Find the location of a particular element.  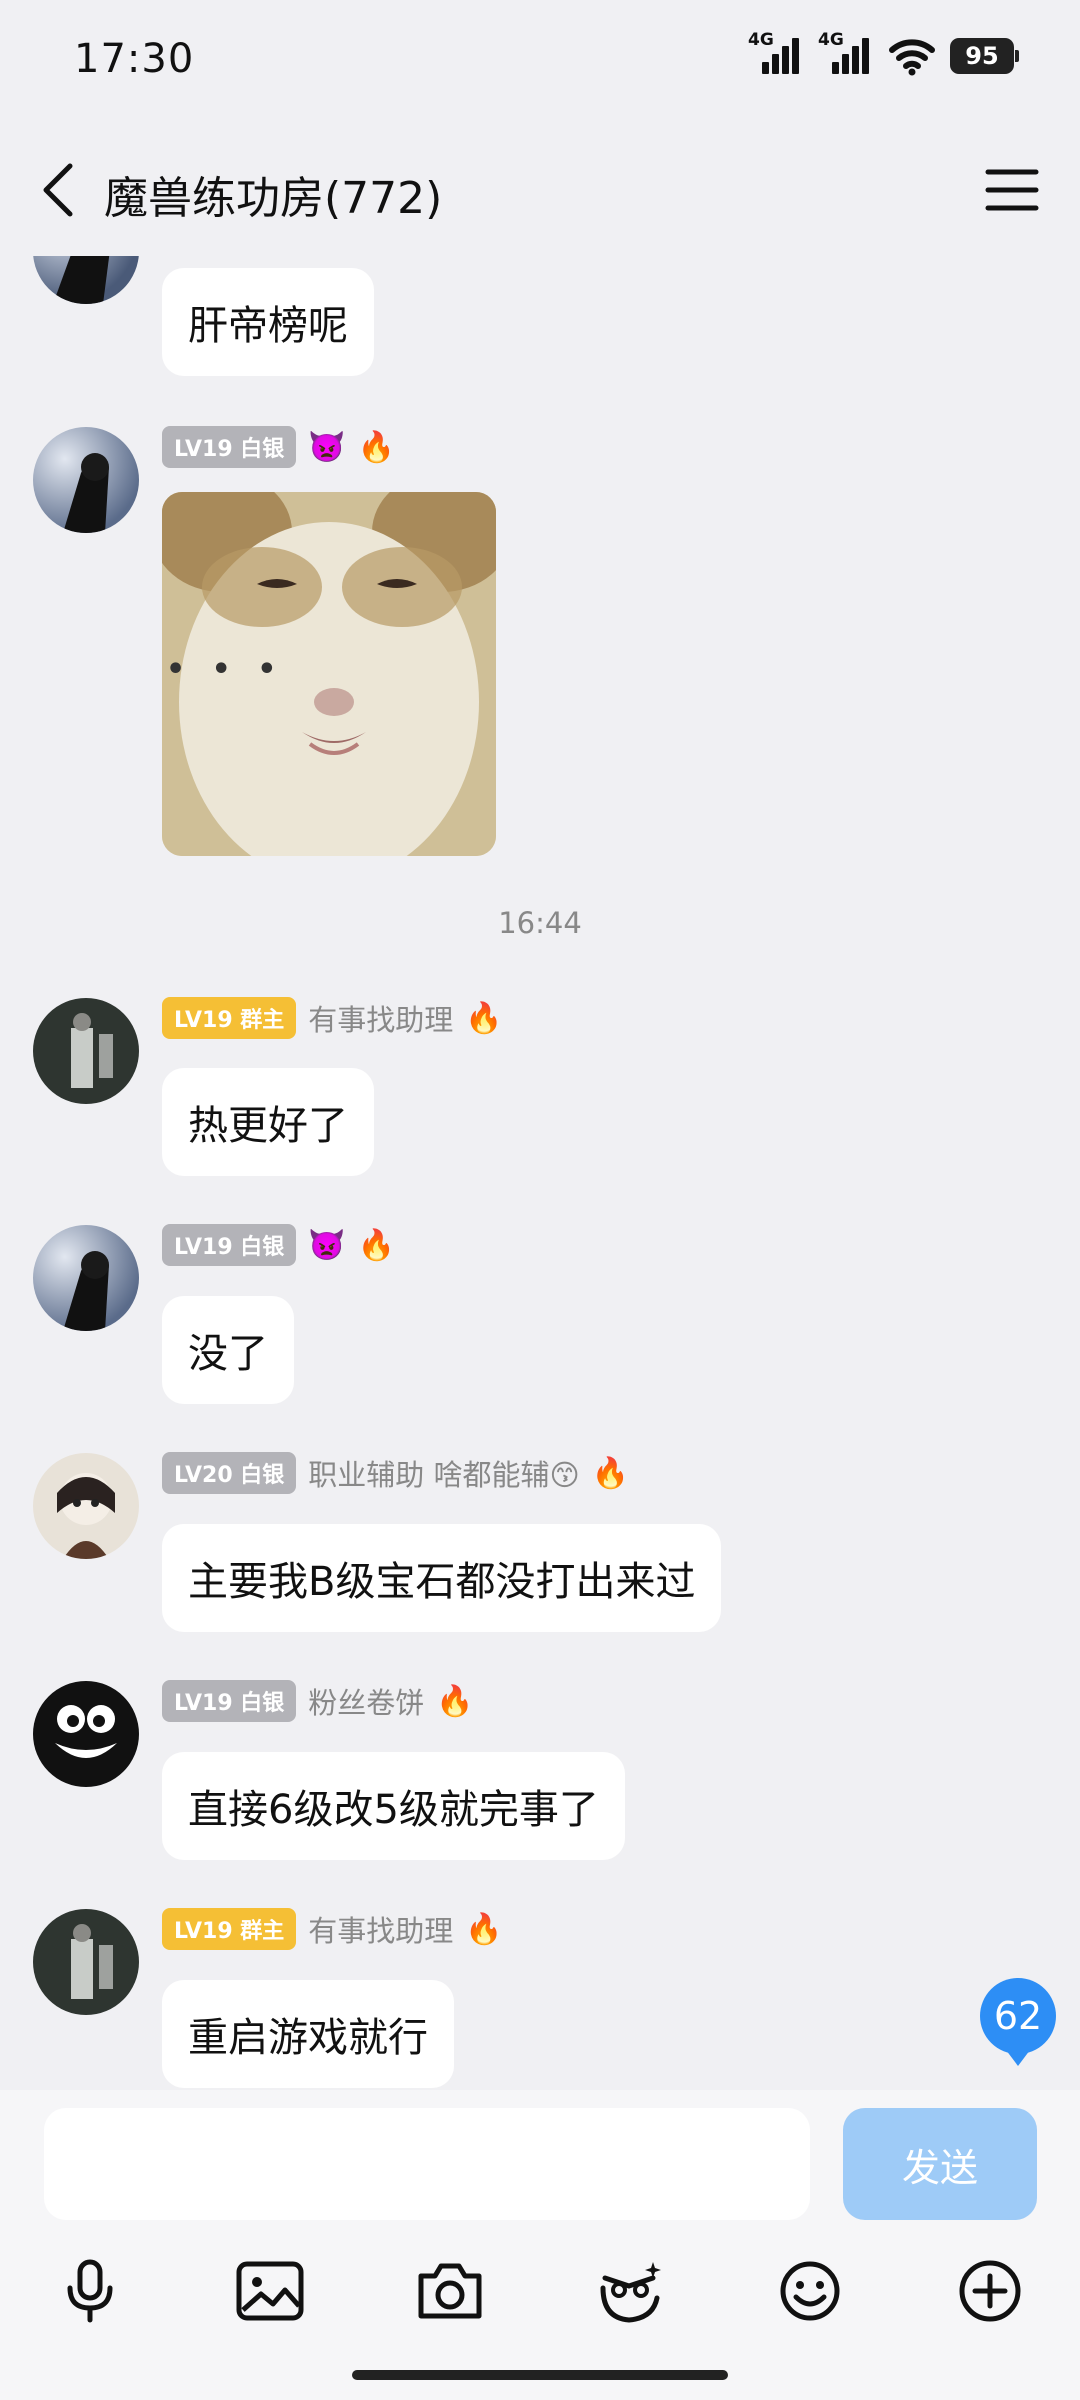

sender-info: LV19 白银 粉丝卷饼 🔥 is located at coordinates (318, 1701).